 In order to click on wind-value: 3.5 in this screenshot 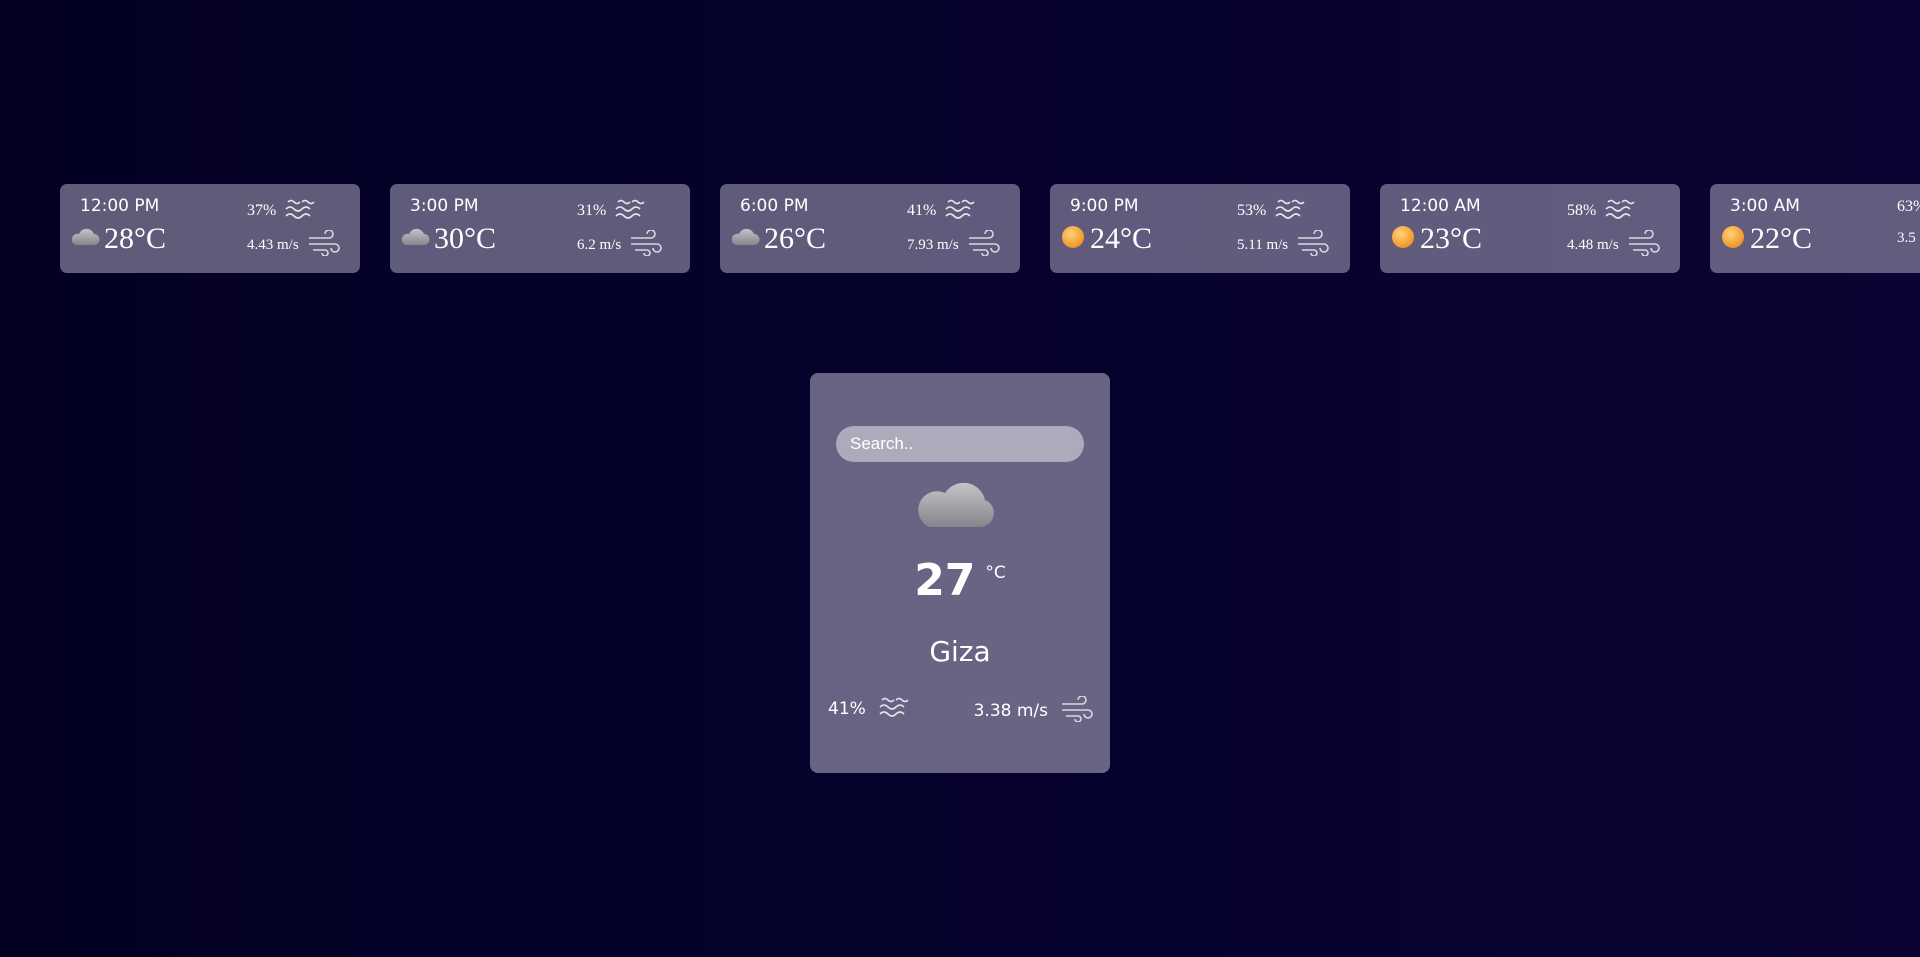, I will do `click(1906, 238)`.